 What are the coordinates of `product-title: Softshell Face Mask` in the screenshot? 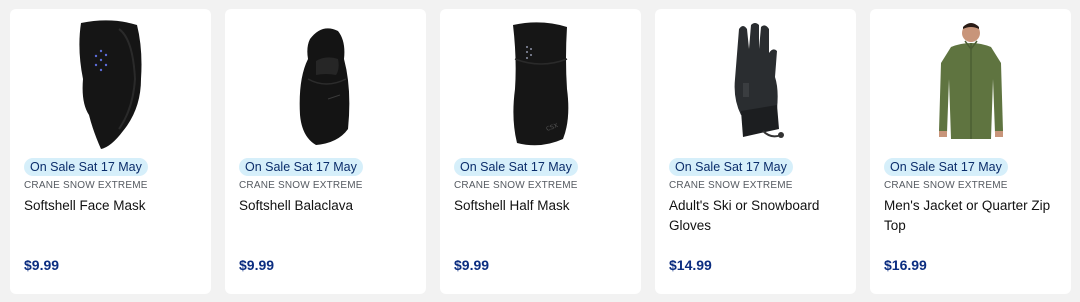 It's located at (114, 206).